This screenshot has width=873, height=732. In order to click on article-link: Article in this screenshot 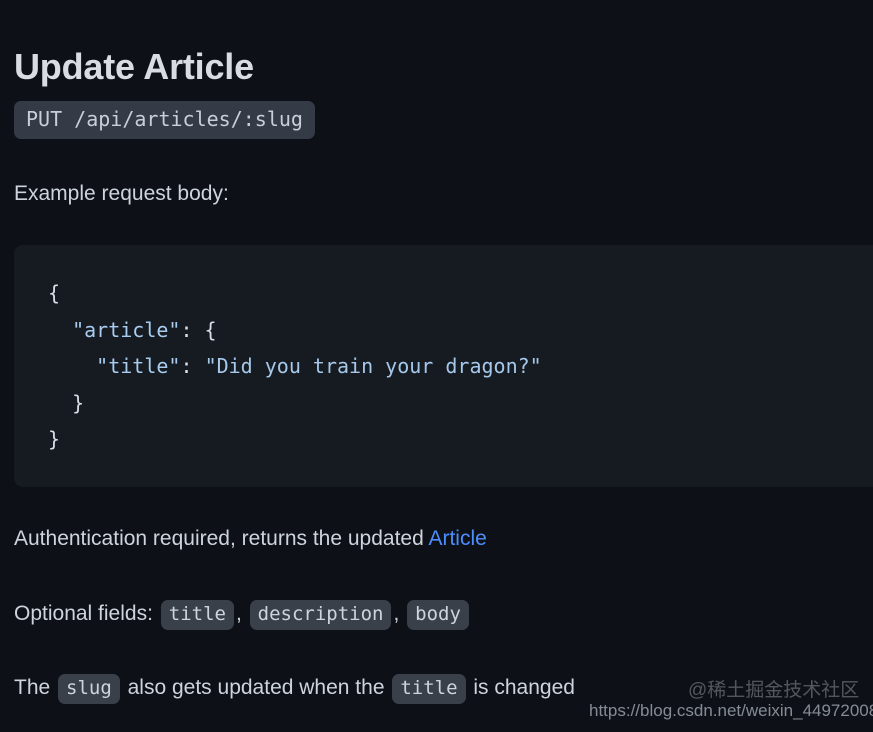, I will do `click(457, 538)`.